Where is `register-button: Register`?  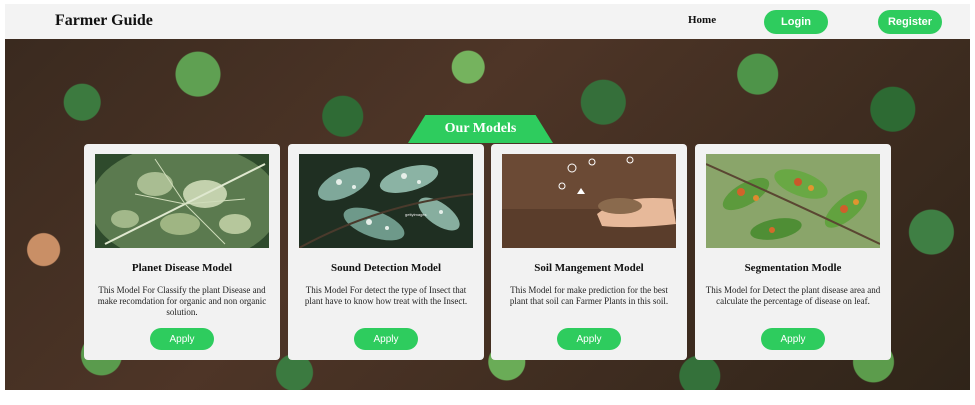 register-button: Register is located at coordinates (910, 22).